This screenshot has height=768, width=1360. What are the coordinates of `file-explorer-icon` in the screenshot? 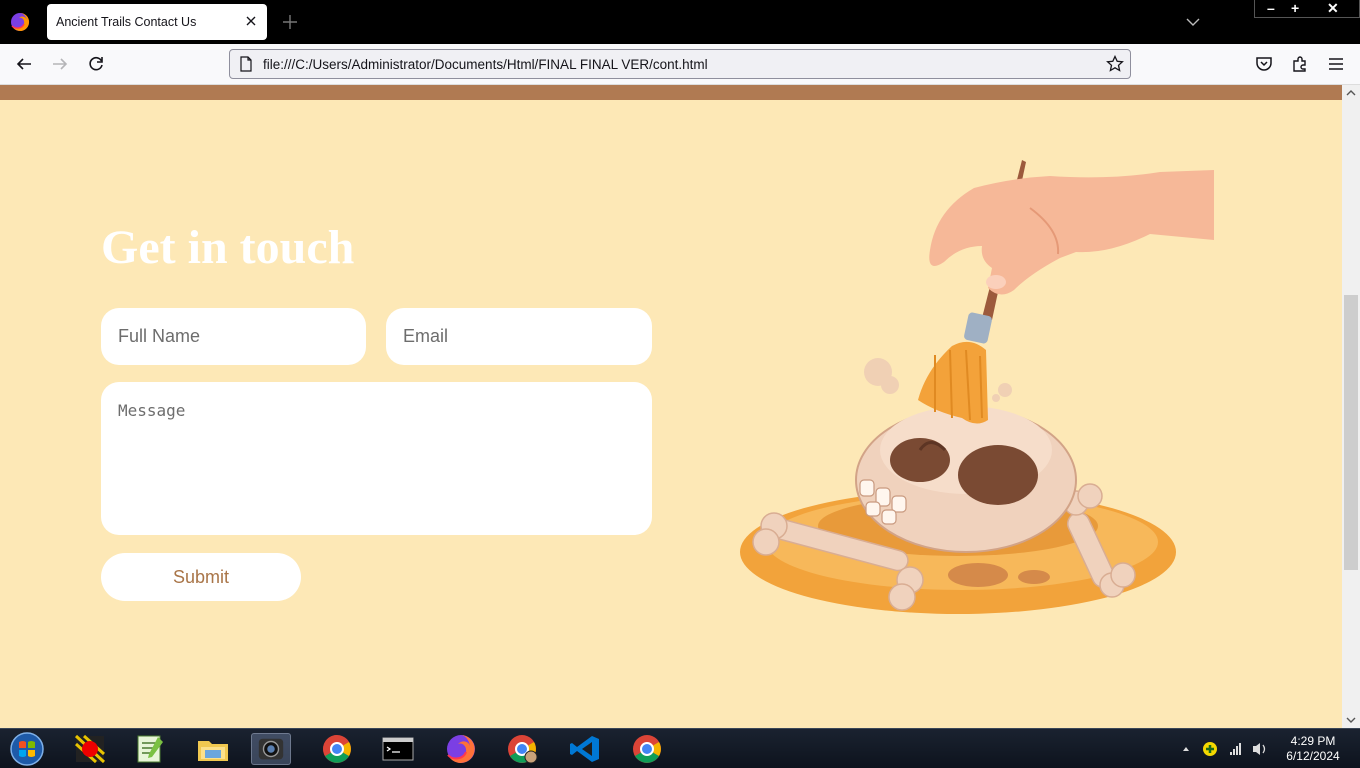 It's located at (213, 749).